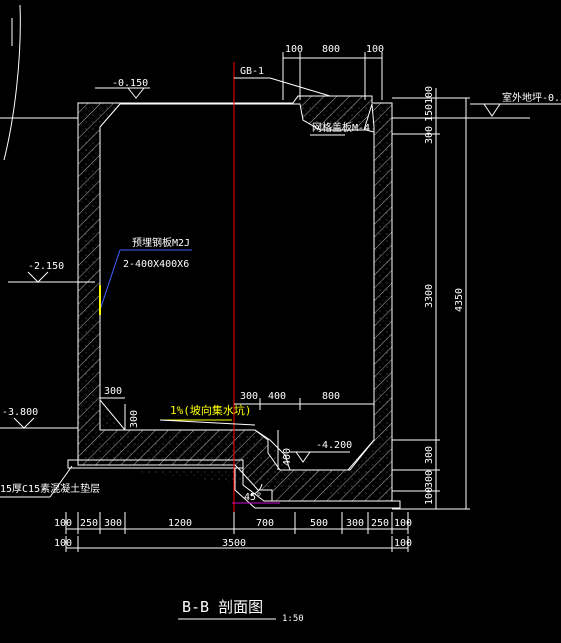 Image resolution: width=561 pixels, height=643 pixels. I want to click on mid-dim-800: 800, so click(331, 396).